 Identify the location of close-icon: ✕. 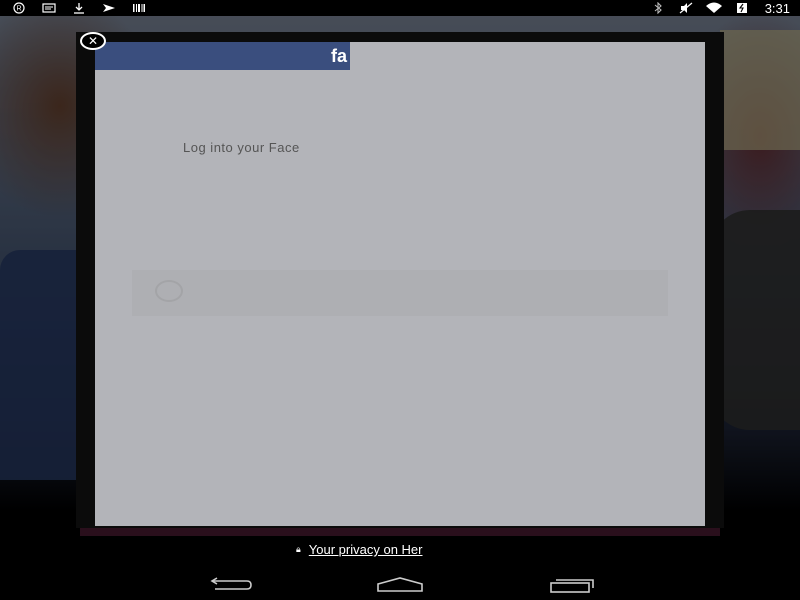
(93, 41).